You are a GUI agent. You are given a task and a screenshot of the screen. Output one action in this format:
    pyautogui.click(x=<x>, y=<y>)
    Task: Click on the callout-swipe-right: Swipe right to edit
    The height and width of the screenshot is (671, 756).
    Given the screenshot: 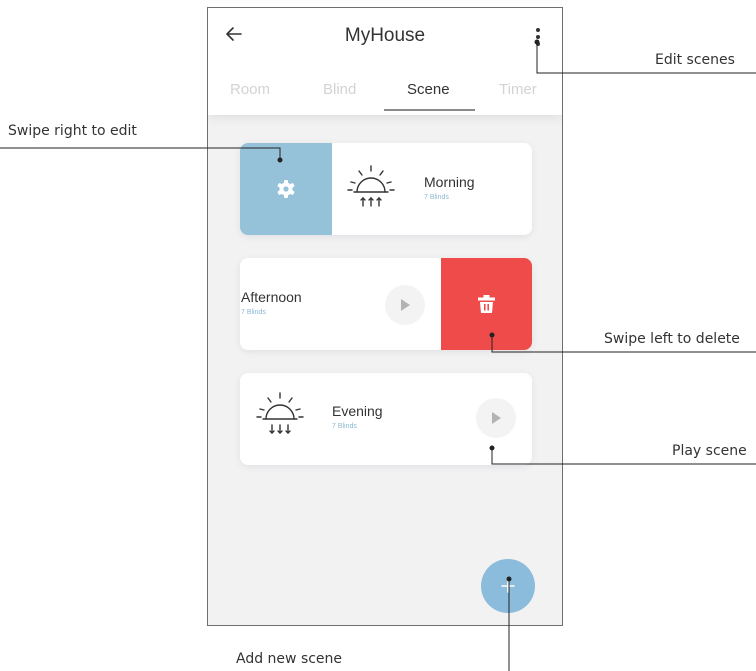 What is the action you would take?
    pyautogui.click(x=72, y=131)
    